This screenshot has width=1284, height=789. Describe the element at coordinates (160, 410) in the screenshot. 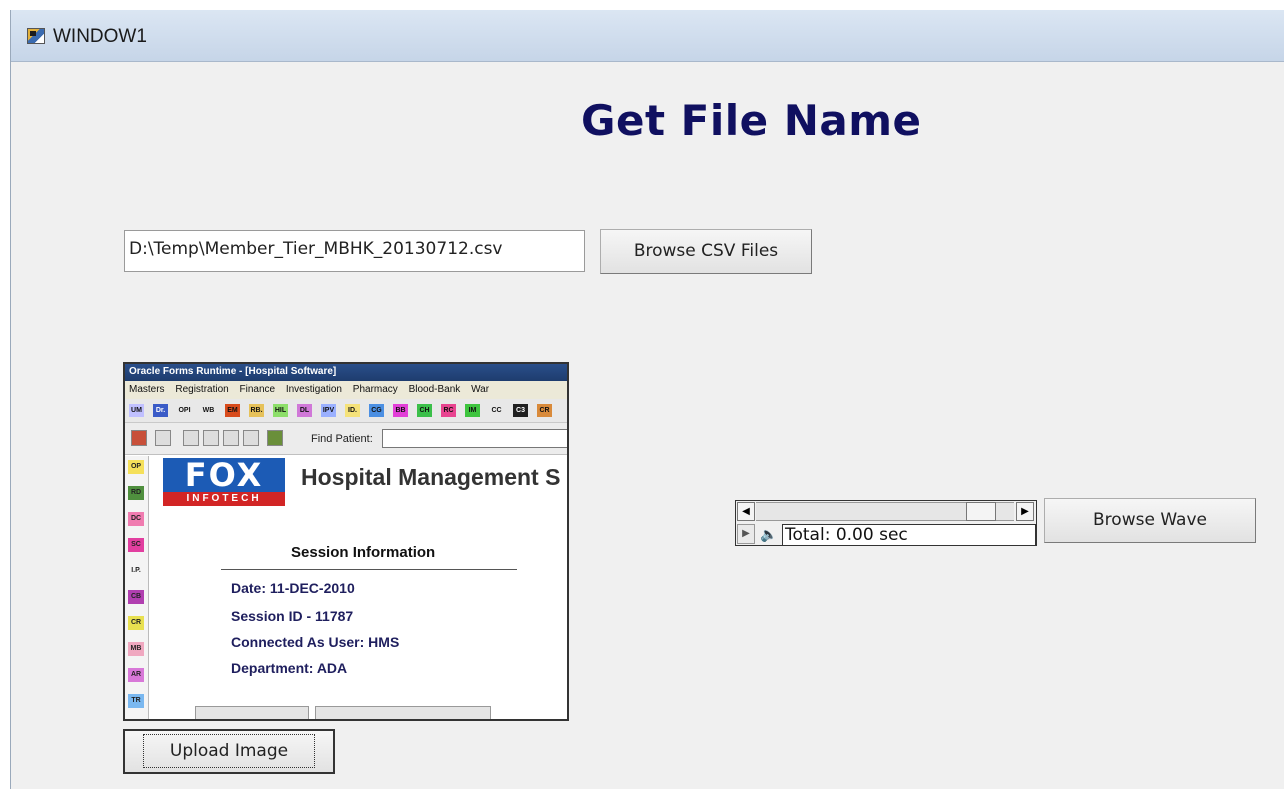

I see `preview-module-chip: Dr.` at that location.